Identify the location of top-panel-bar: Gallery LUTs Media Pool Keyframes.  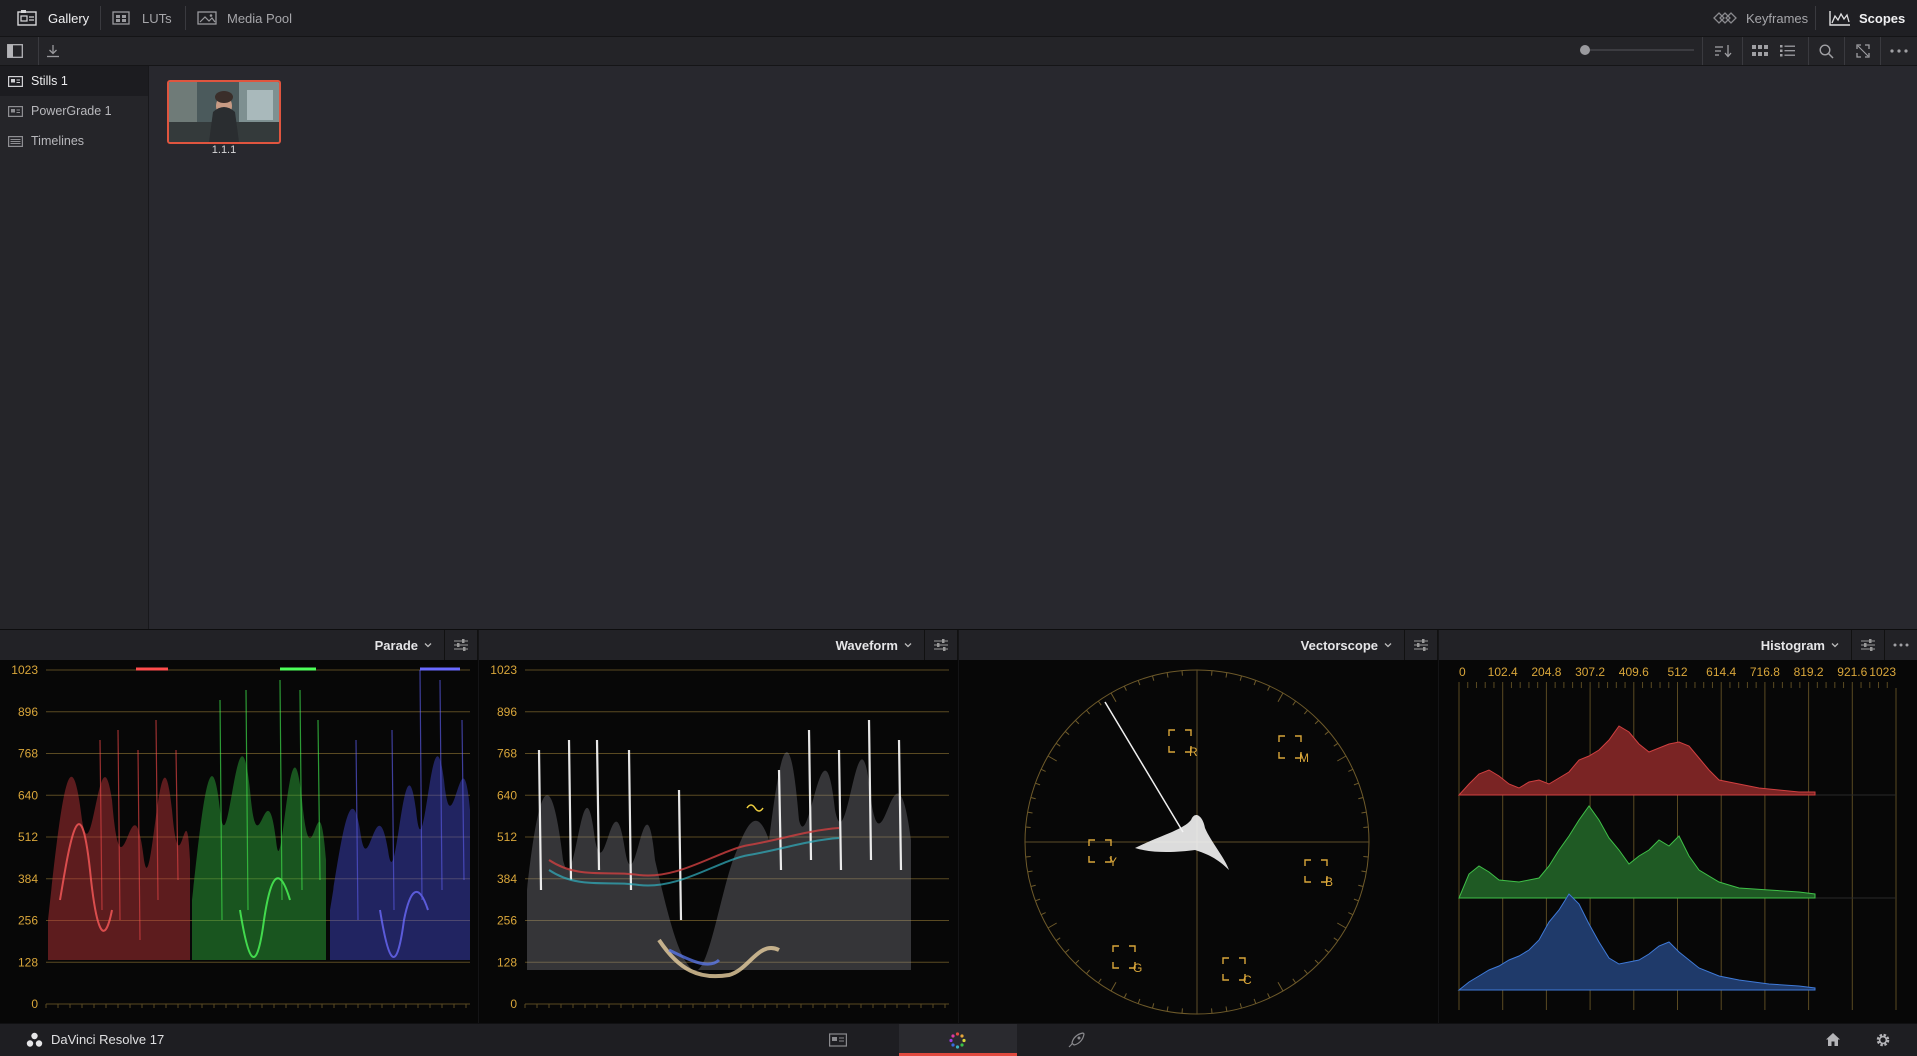
(958, 18).